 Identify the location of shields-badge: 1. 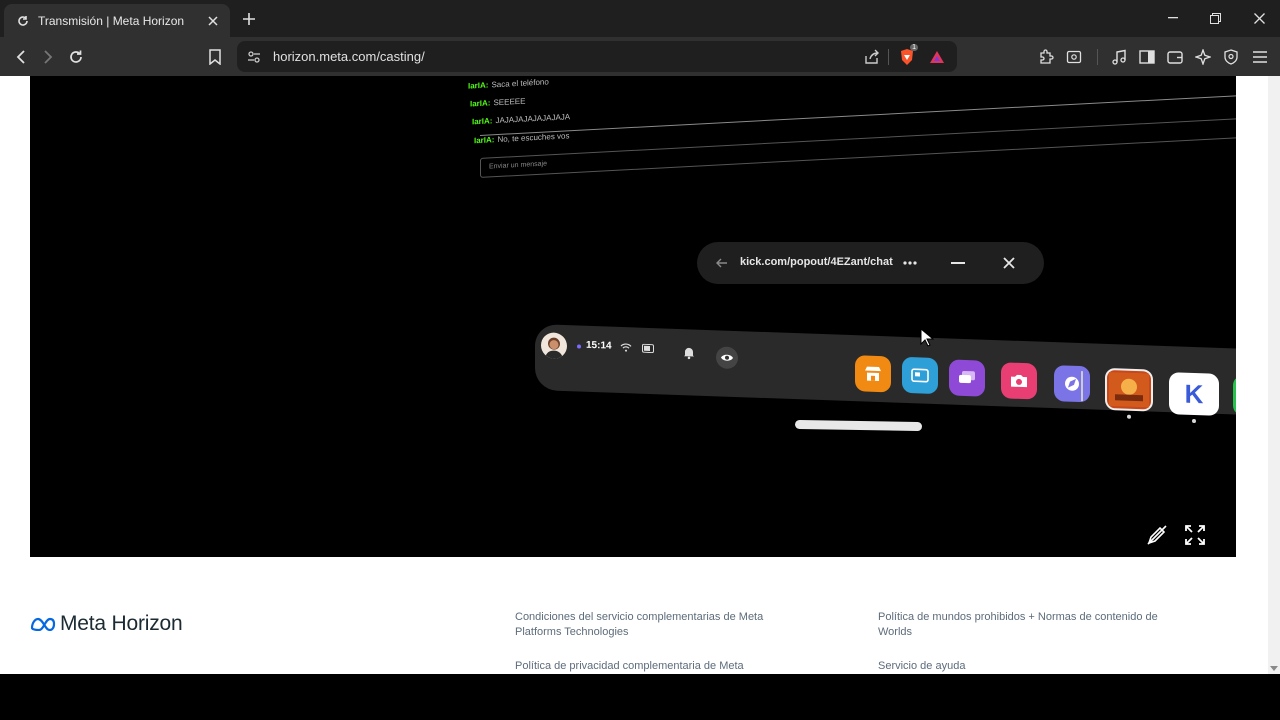
(914, 47).